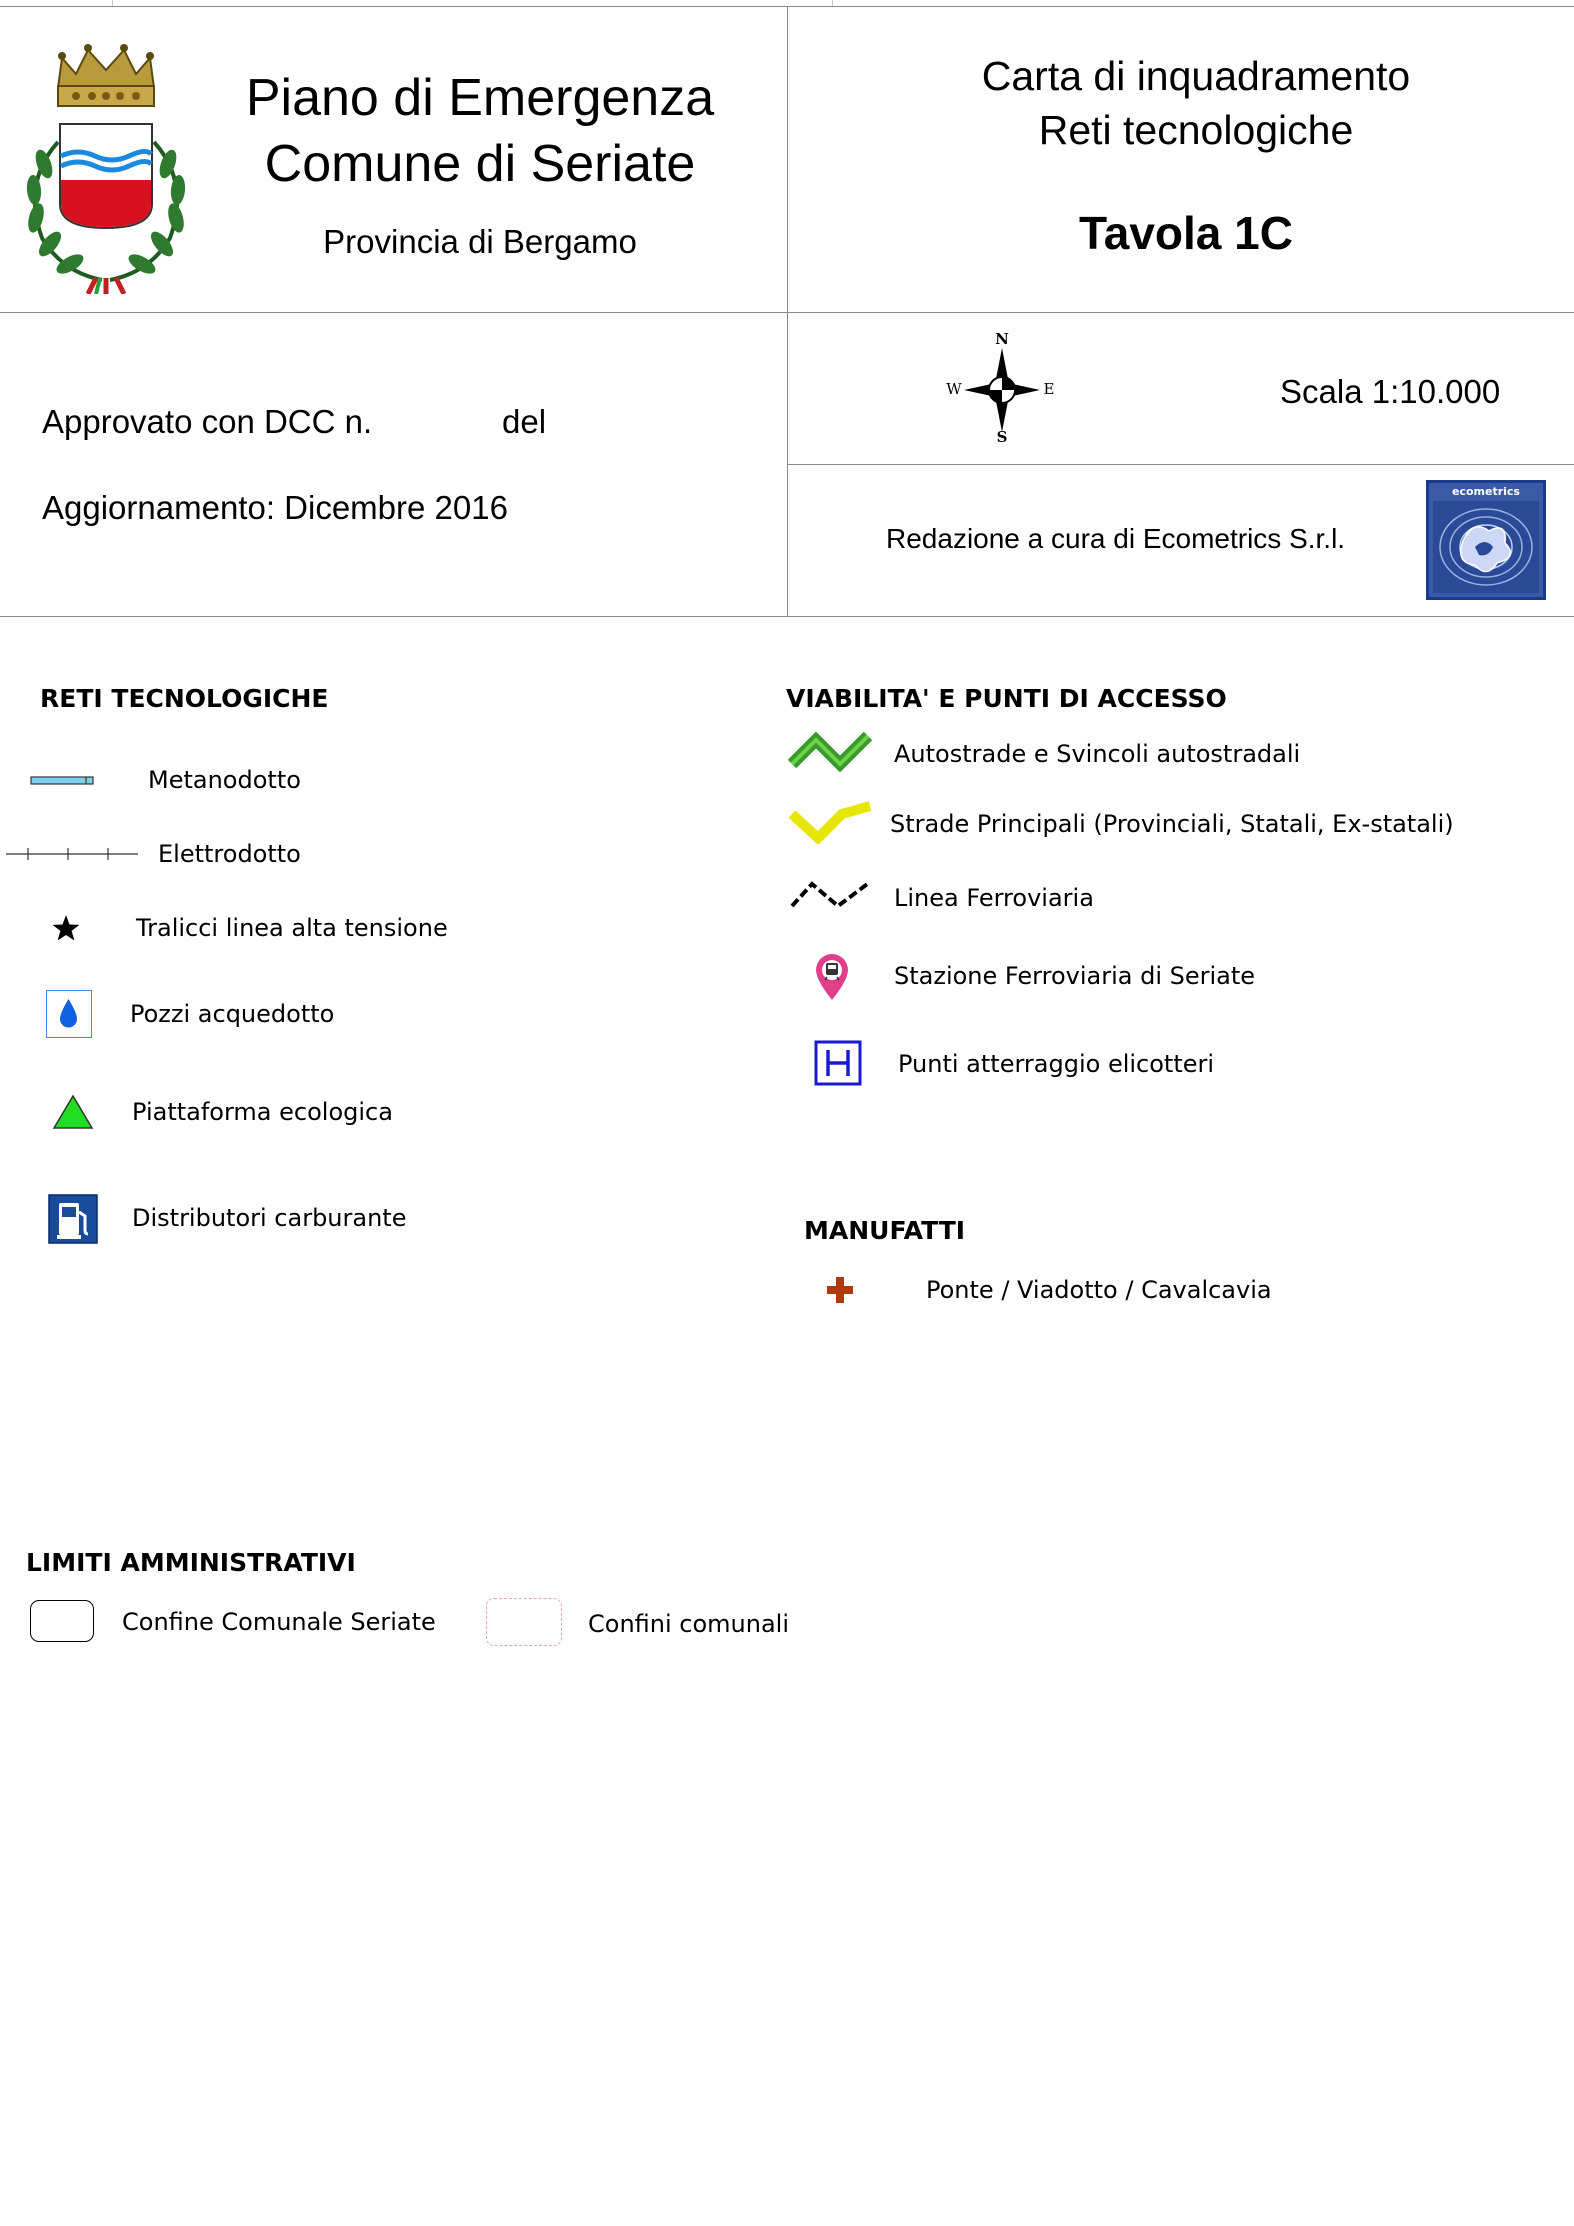 Image resolution: width=1574 pixels, height=2226 pixels. I want to click on frame-top-tick-right, so click(832, 3).